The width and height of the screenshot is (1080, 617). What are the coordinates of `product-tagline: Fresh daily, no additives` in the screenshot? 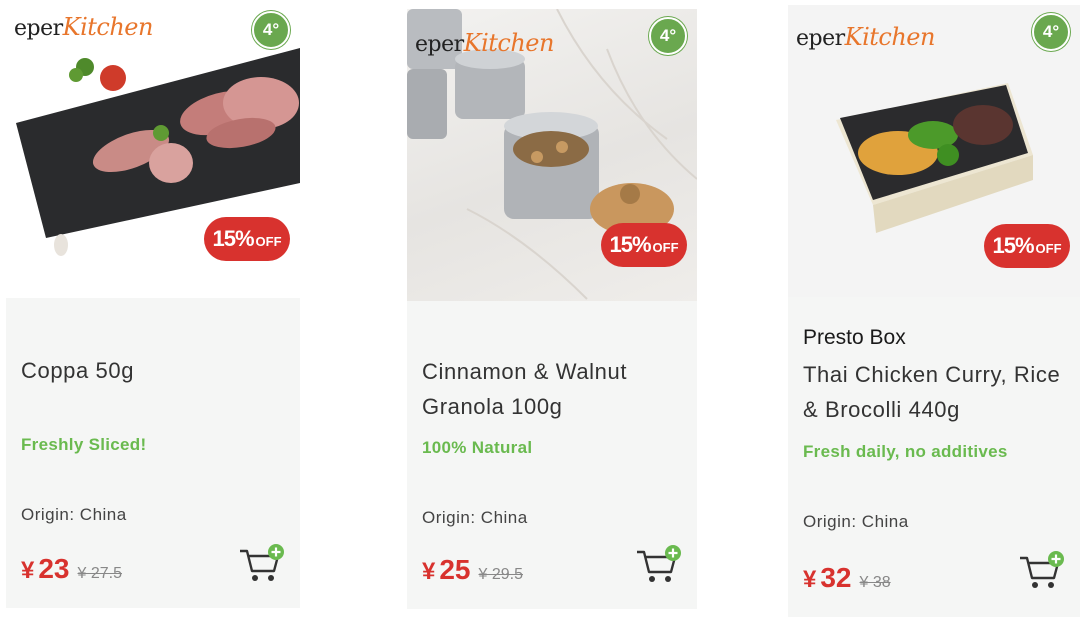 It's located at (905, 451).